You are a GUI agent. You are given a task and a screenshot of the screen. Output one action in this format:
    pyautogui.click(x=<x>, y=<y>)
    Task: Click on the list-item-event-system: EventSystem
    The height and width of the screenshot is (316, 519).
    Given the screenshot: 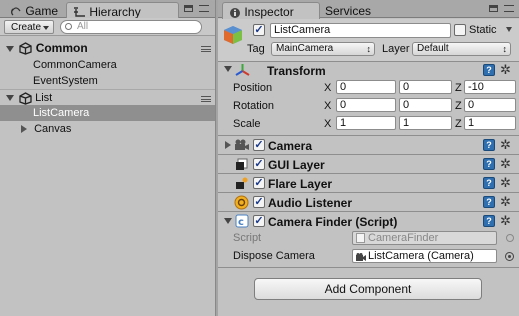 What is the action you would take?
    pyautogui.click(x=107, y=81)
    